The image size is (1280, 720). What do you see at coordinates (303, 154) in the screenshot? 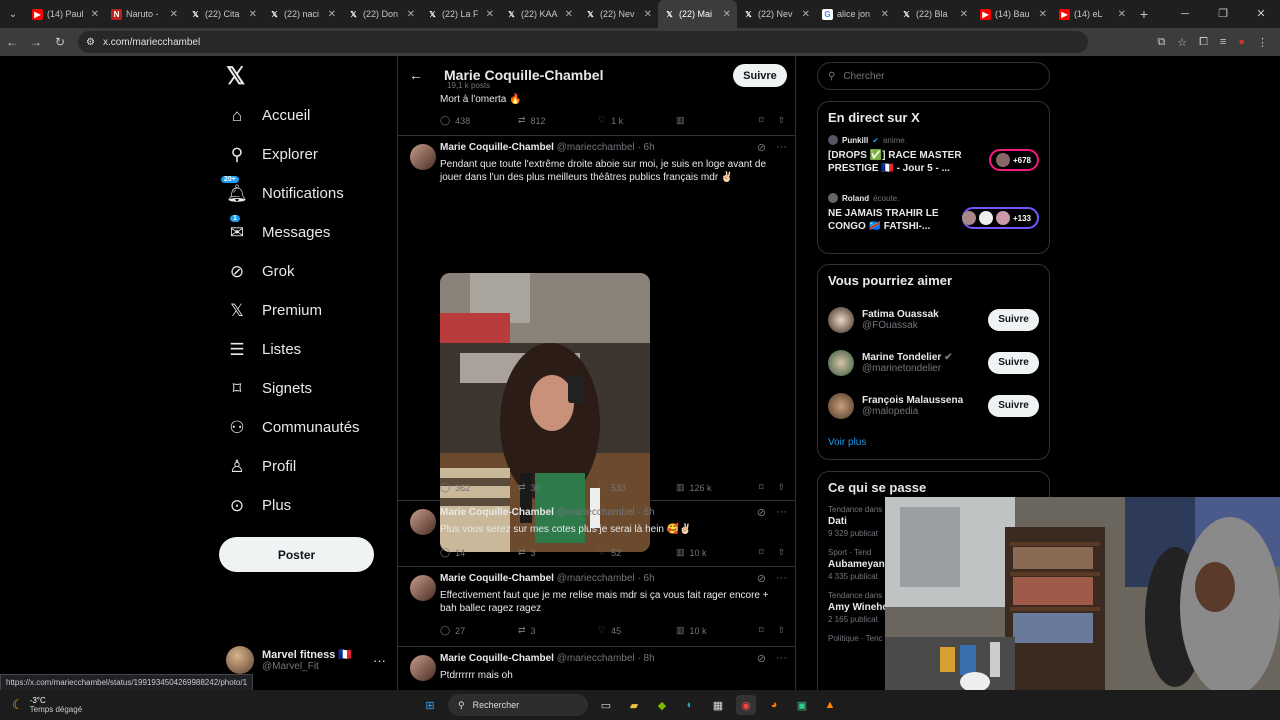
I see `sidebar-item-explorer: ⚲ Explorer` at bounding box center [303, 154].